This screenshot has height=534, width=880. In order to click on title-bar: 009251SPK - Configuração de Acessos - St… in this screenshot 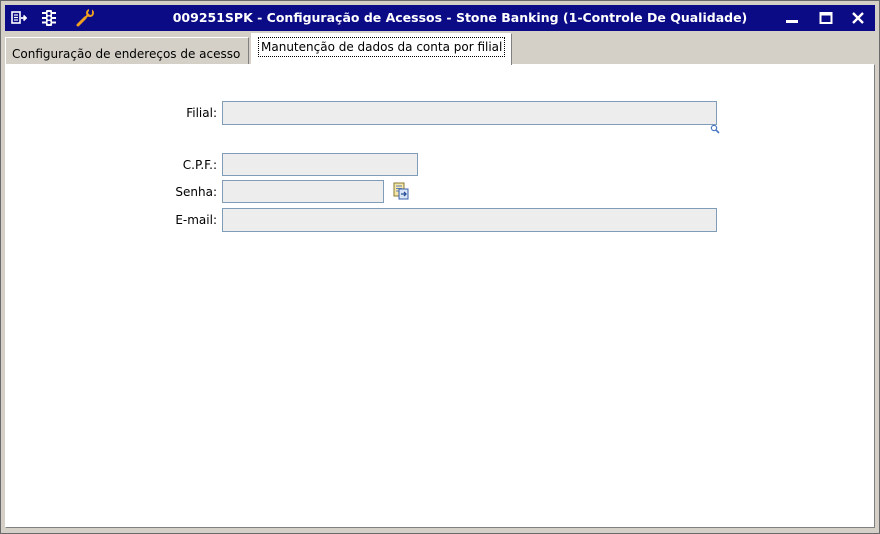, I will do `click(440, 18)`.